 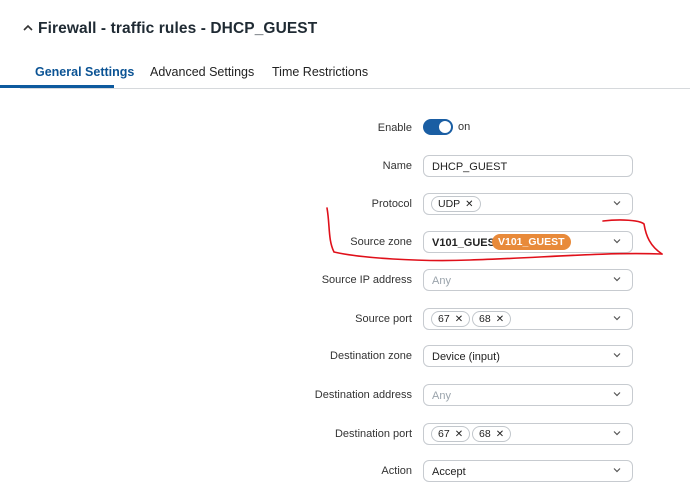 I want to click on protocol-select: UDP ✕, so click(x=528, y=204).